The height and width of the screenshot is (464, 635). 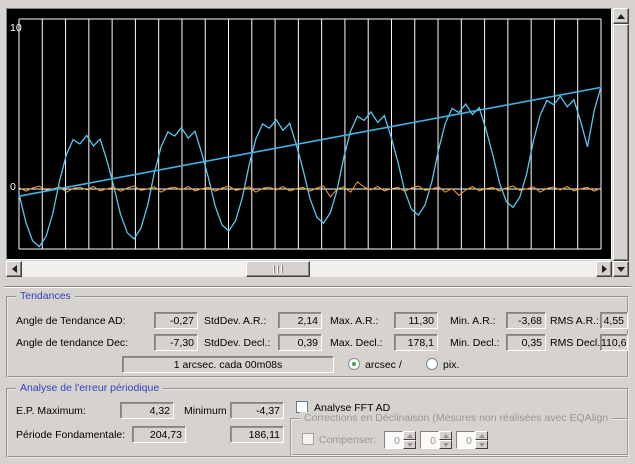 I want to click on horizontal-scroll-thumb, so click(x=278, y=269).